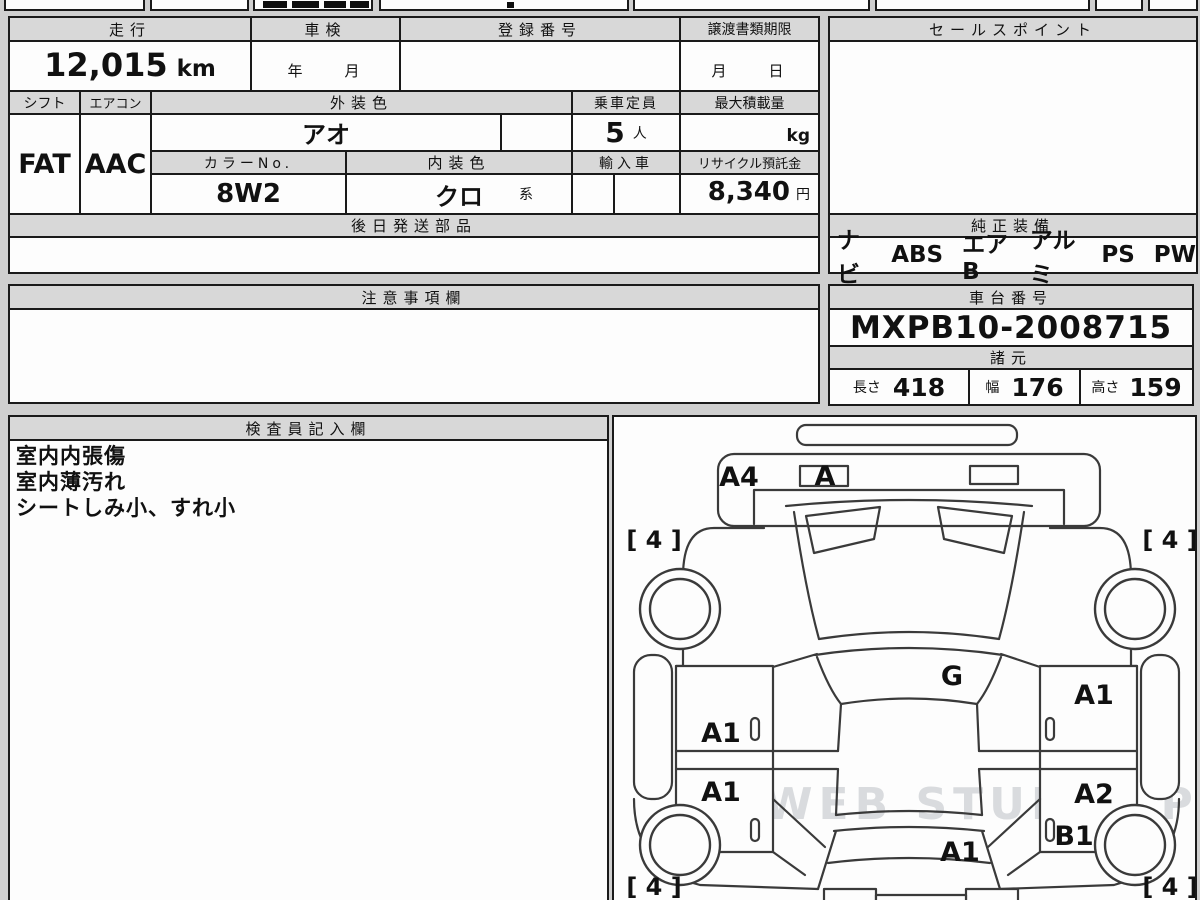 This screenshot has height=900, width=1200. Describe the element at coordinates (1052, 258) in the screenshot. I see `equipment-item: アルミ` at that location.